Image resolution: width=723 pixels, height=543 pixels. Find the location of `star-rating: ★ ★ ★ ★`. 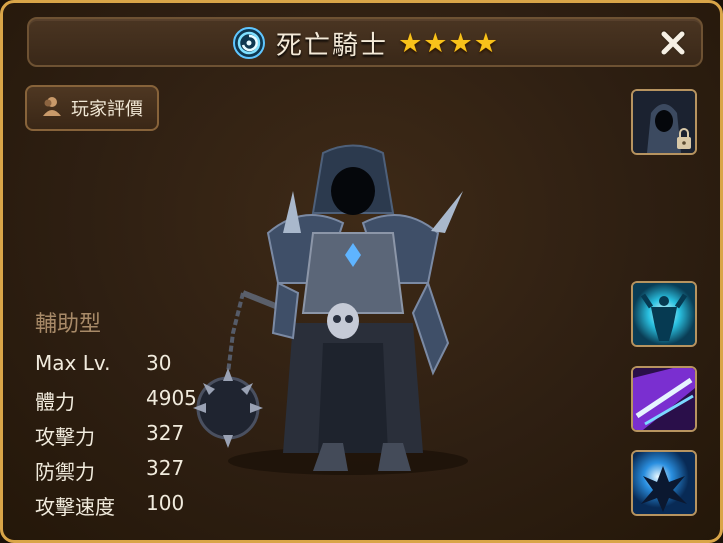

star-rating: ★ ★ ★ ★ is located at coordinates (448, 43).